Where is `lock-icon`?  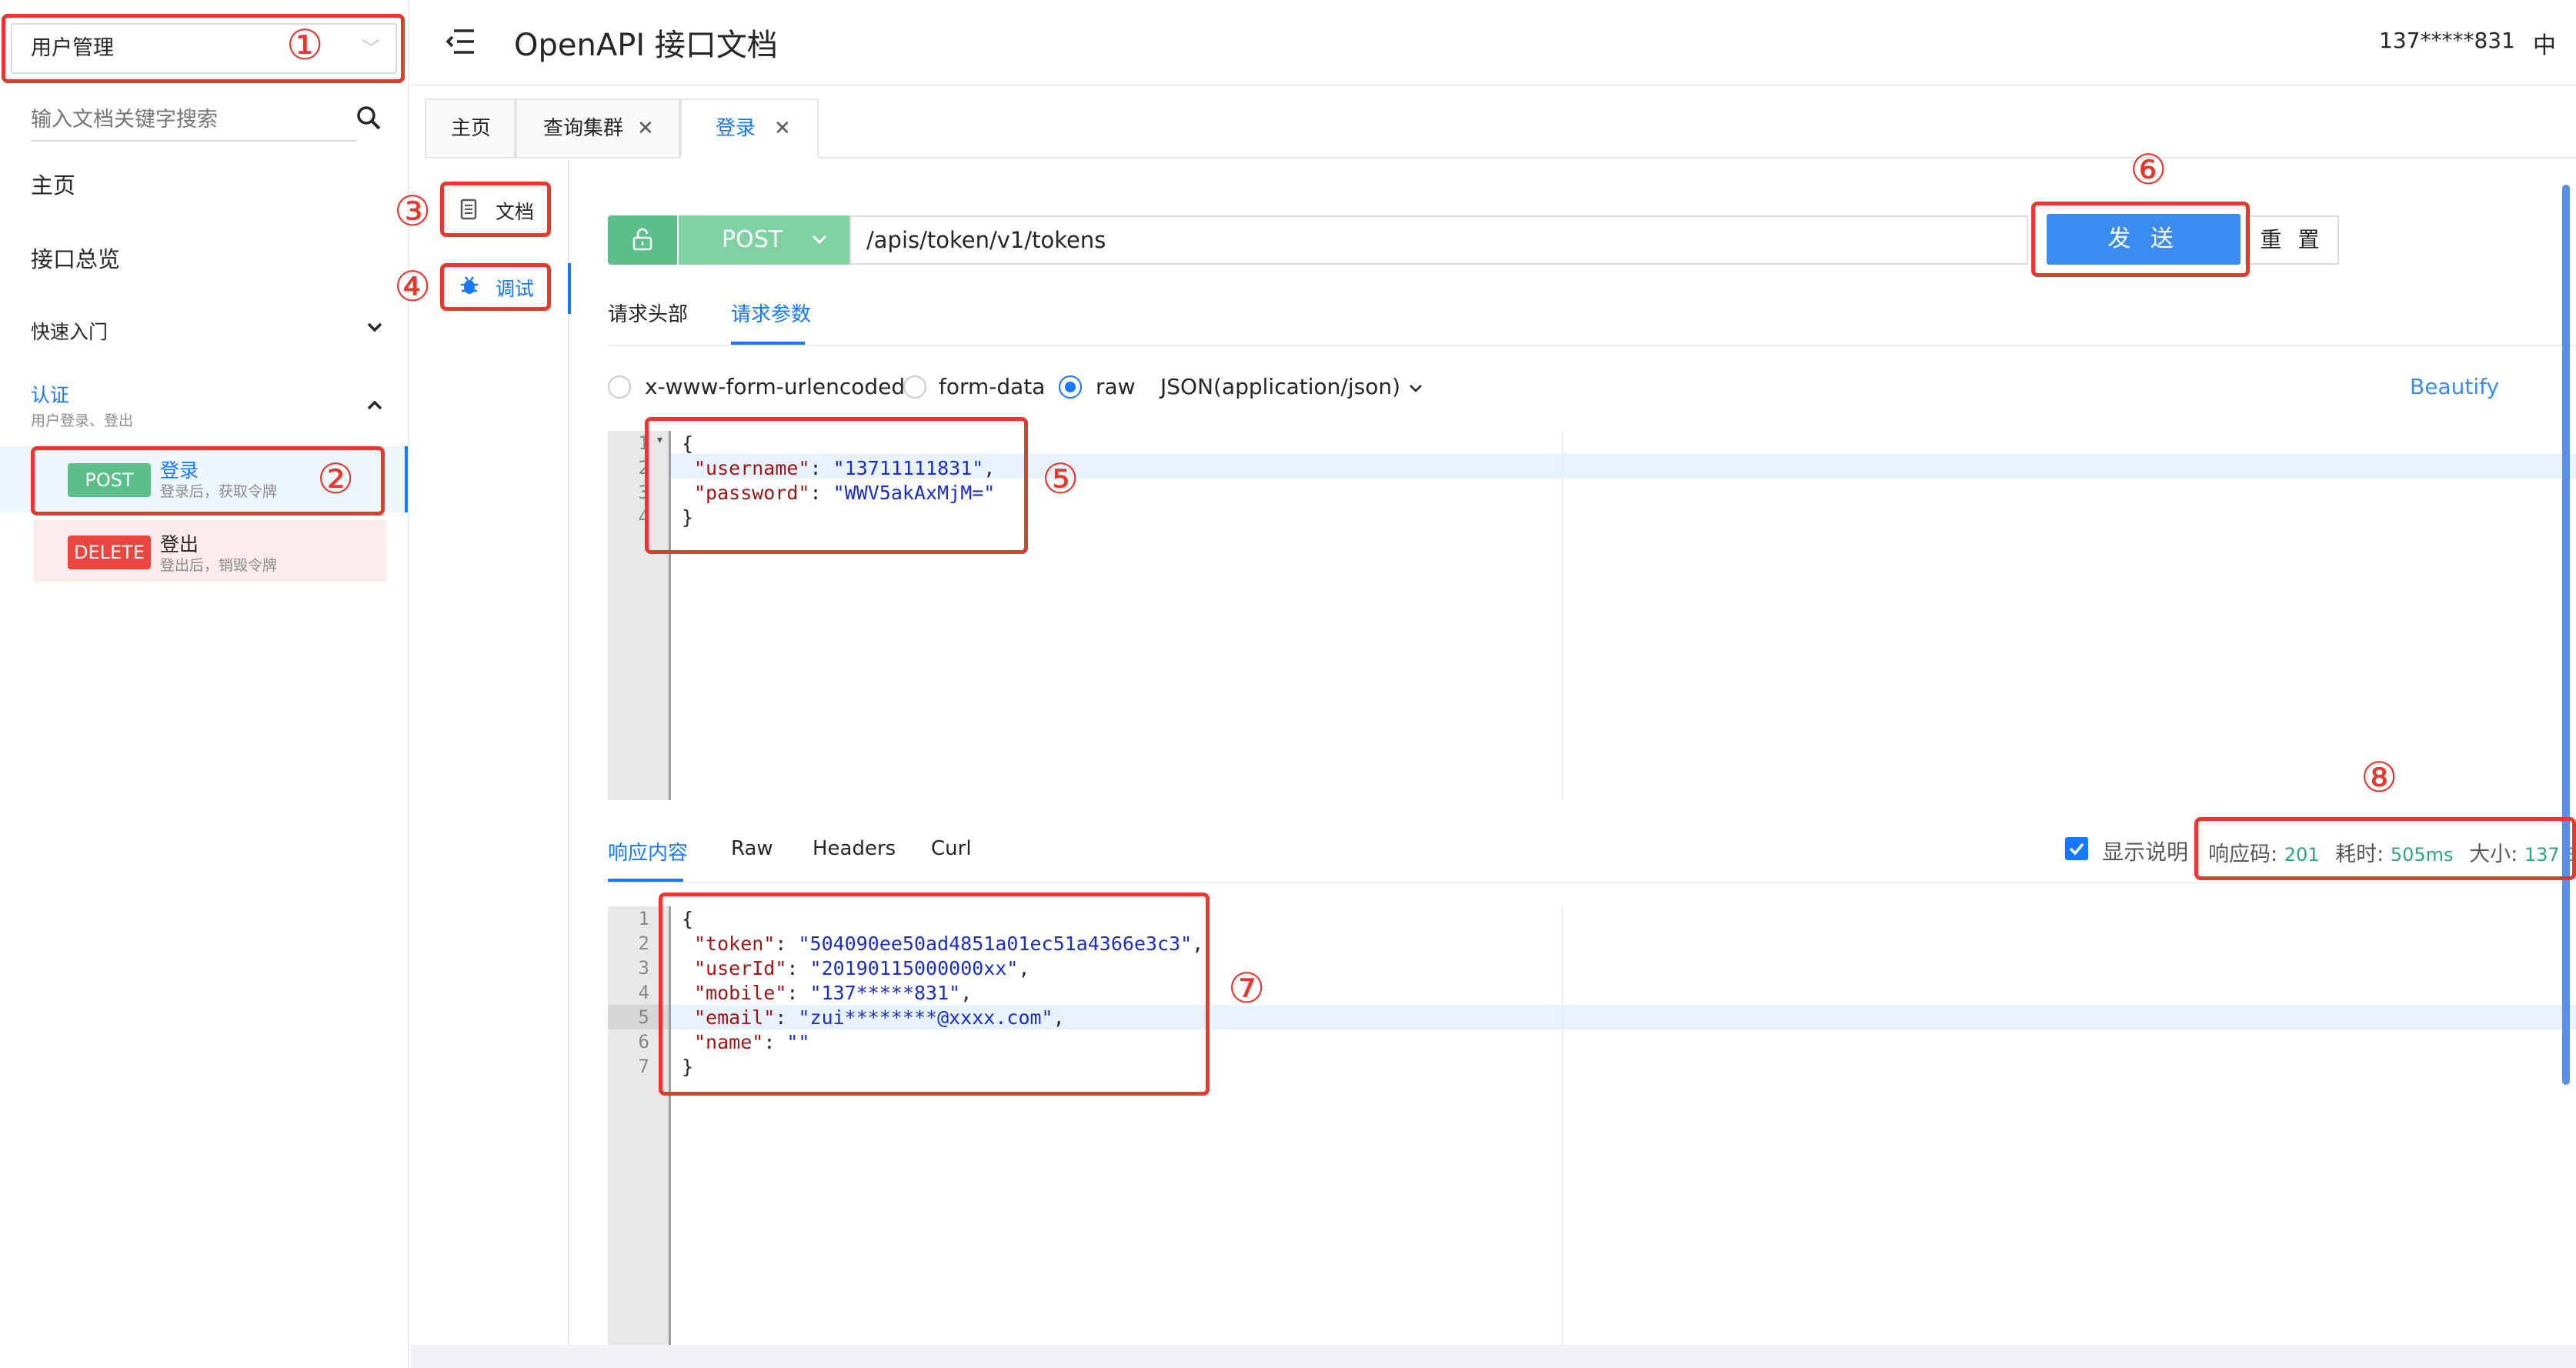
lock-icon is located at coordinates (642, 240).